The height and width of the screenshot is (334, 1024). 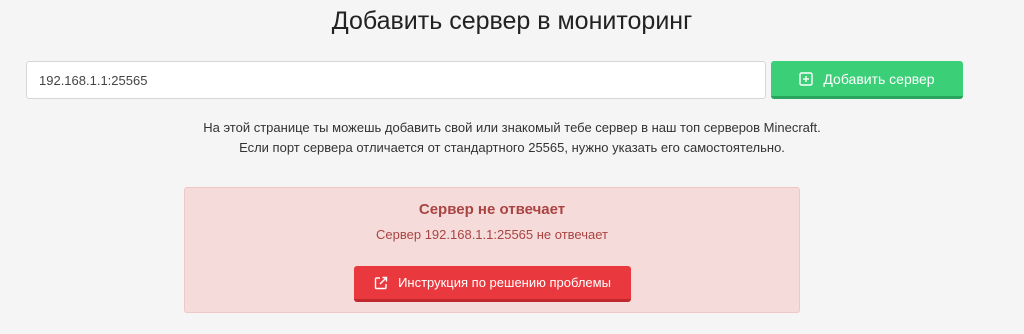 What do you see at coordinates (396, 80) in the screenshot?
I see `server-address-input` at bounding box center [396, 80].